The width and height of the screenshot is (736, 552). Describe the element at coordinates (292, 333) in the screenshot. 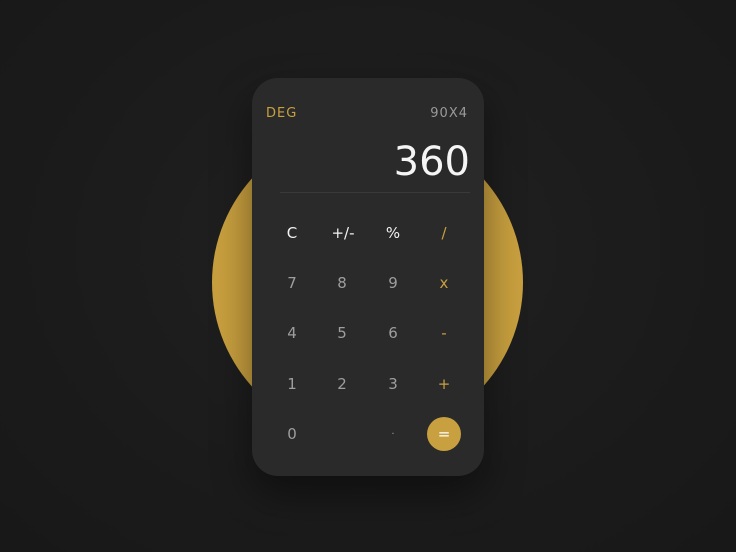

I see `digit-4-button: 4` at that location.